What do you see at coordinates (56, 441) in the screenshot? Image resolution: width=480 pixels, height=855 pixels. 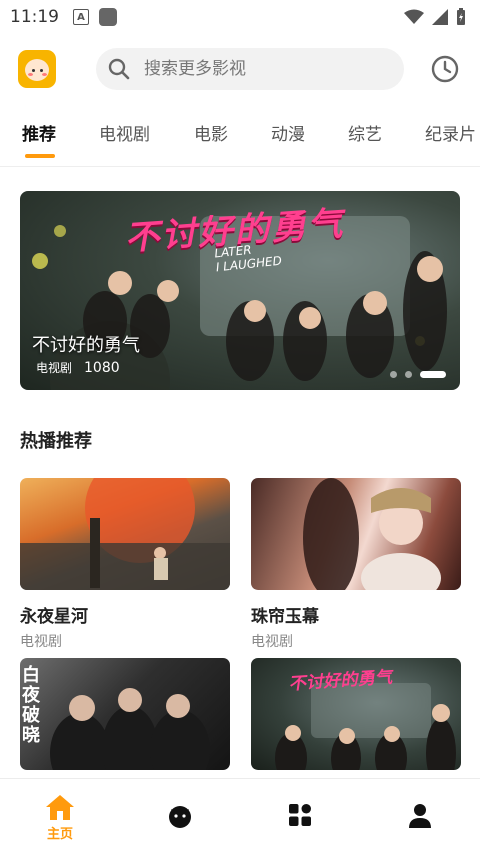 I see `section-title-hot: 热播推荐` at bounding box center [56, 441].